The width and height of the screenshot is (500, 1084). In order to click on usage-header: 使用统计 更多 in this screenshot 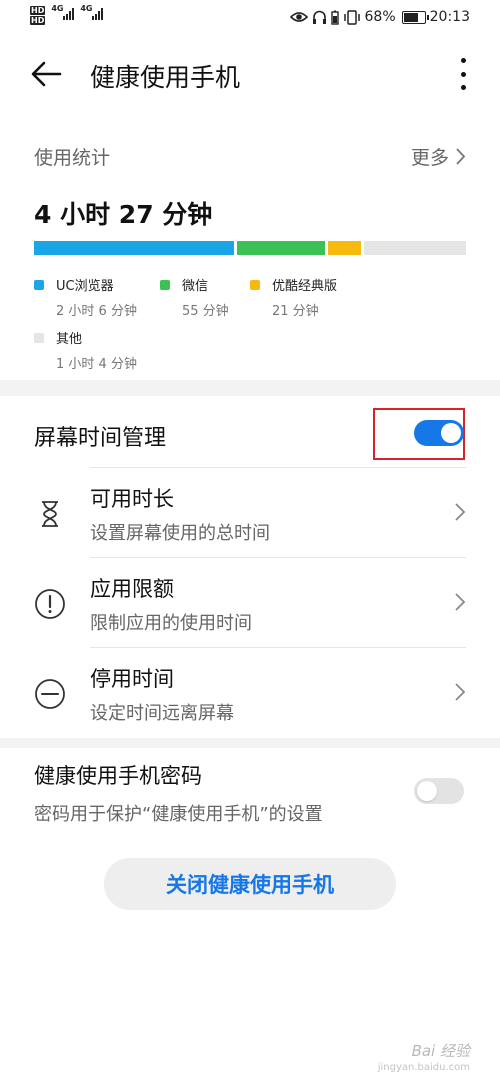, I will do `click(250, 156)`.